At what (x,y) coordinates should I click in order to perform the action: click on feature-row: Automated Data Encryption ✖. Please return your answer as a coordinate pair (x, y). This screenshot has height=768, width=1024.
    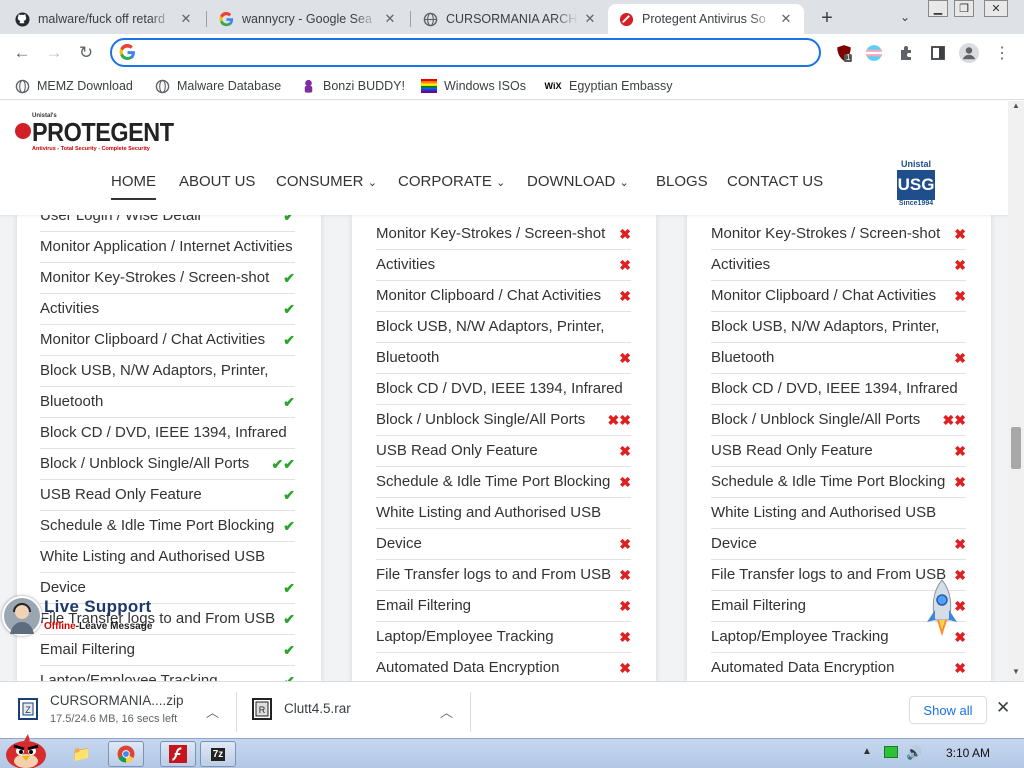
    Looking at the image, I should click on (838, 667).